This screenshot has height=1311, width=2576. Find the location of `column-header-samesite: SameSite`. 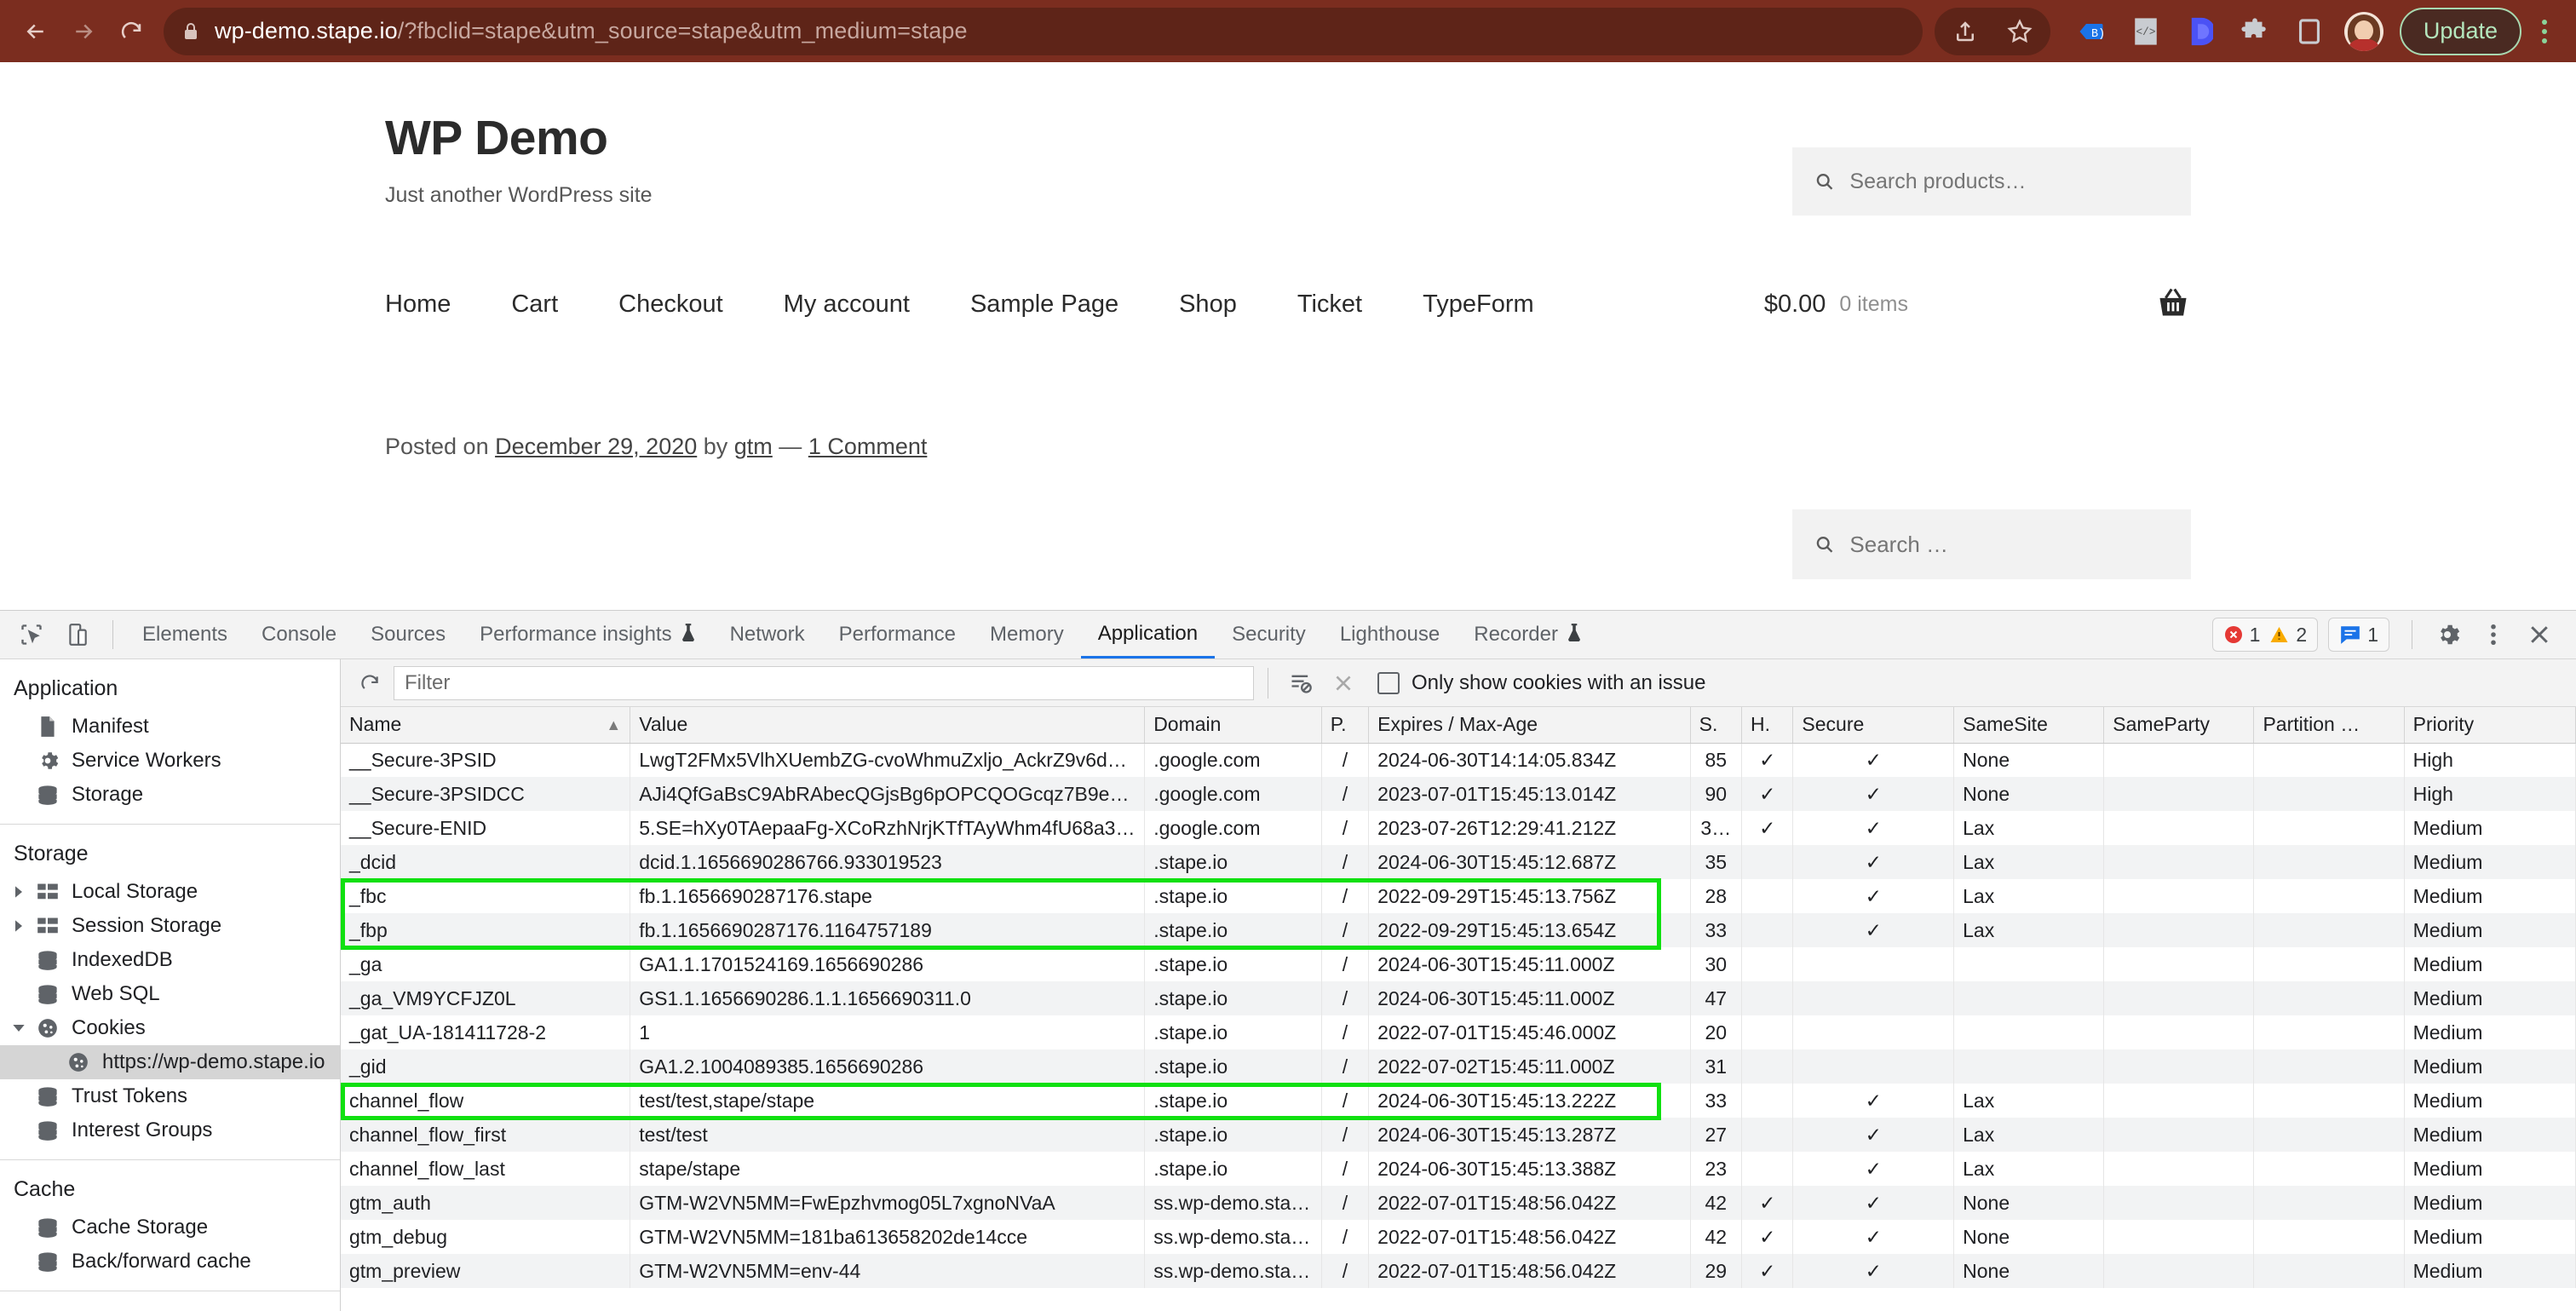

column-header-samesite: SameSite is located at coordinates (2029, 726).